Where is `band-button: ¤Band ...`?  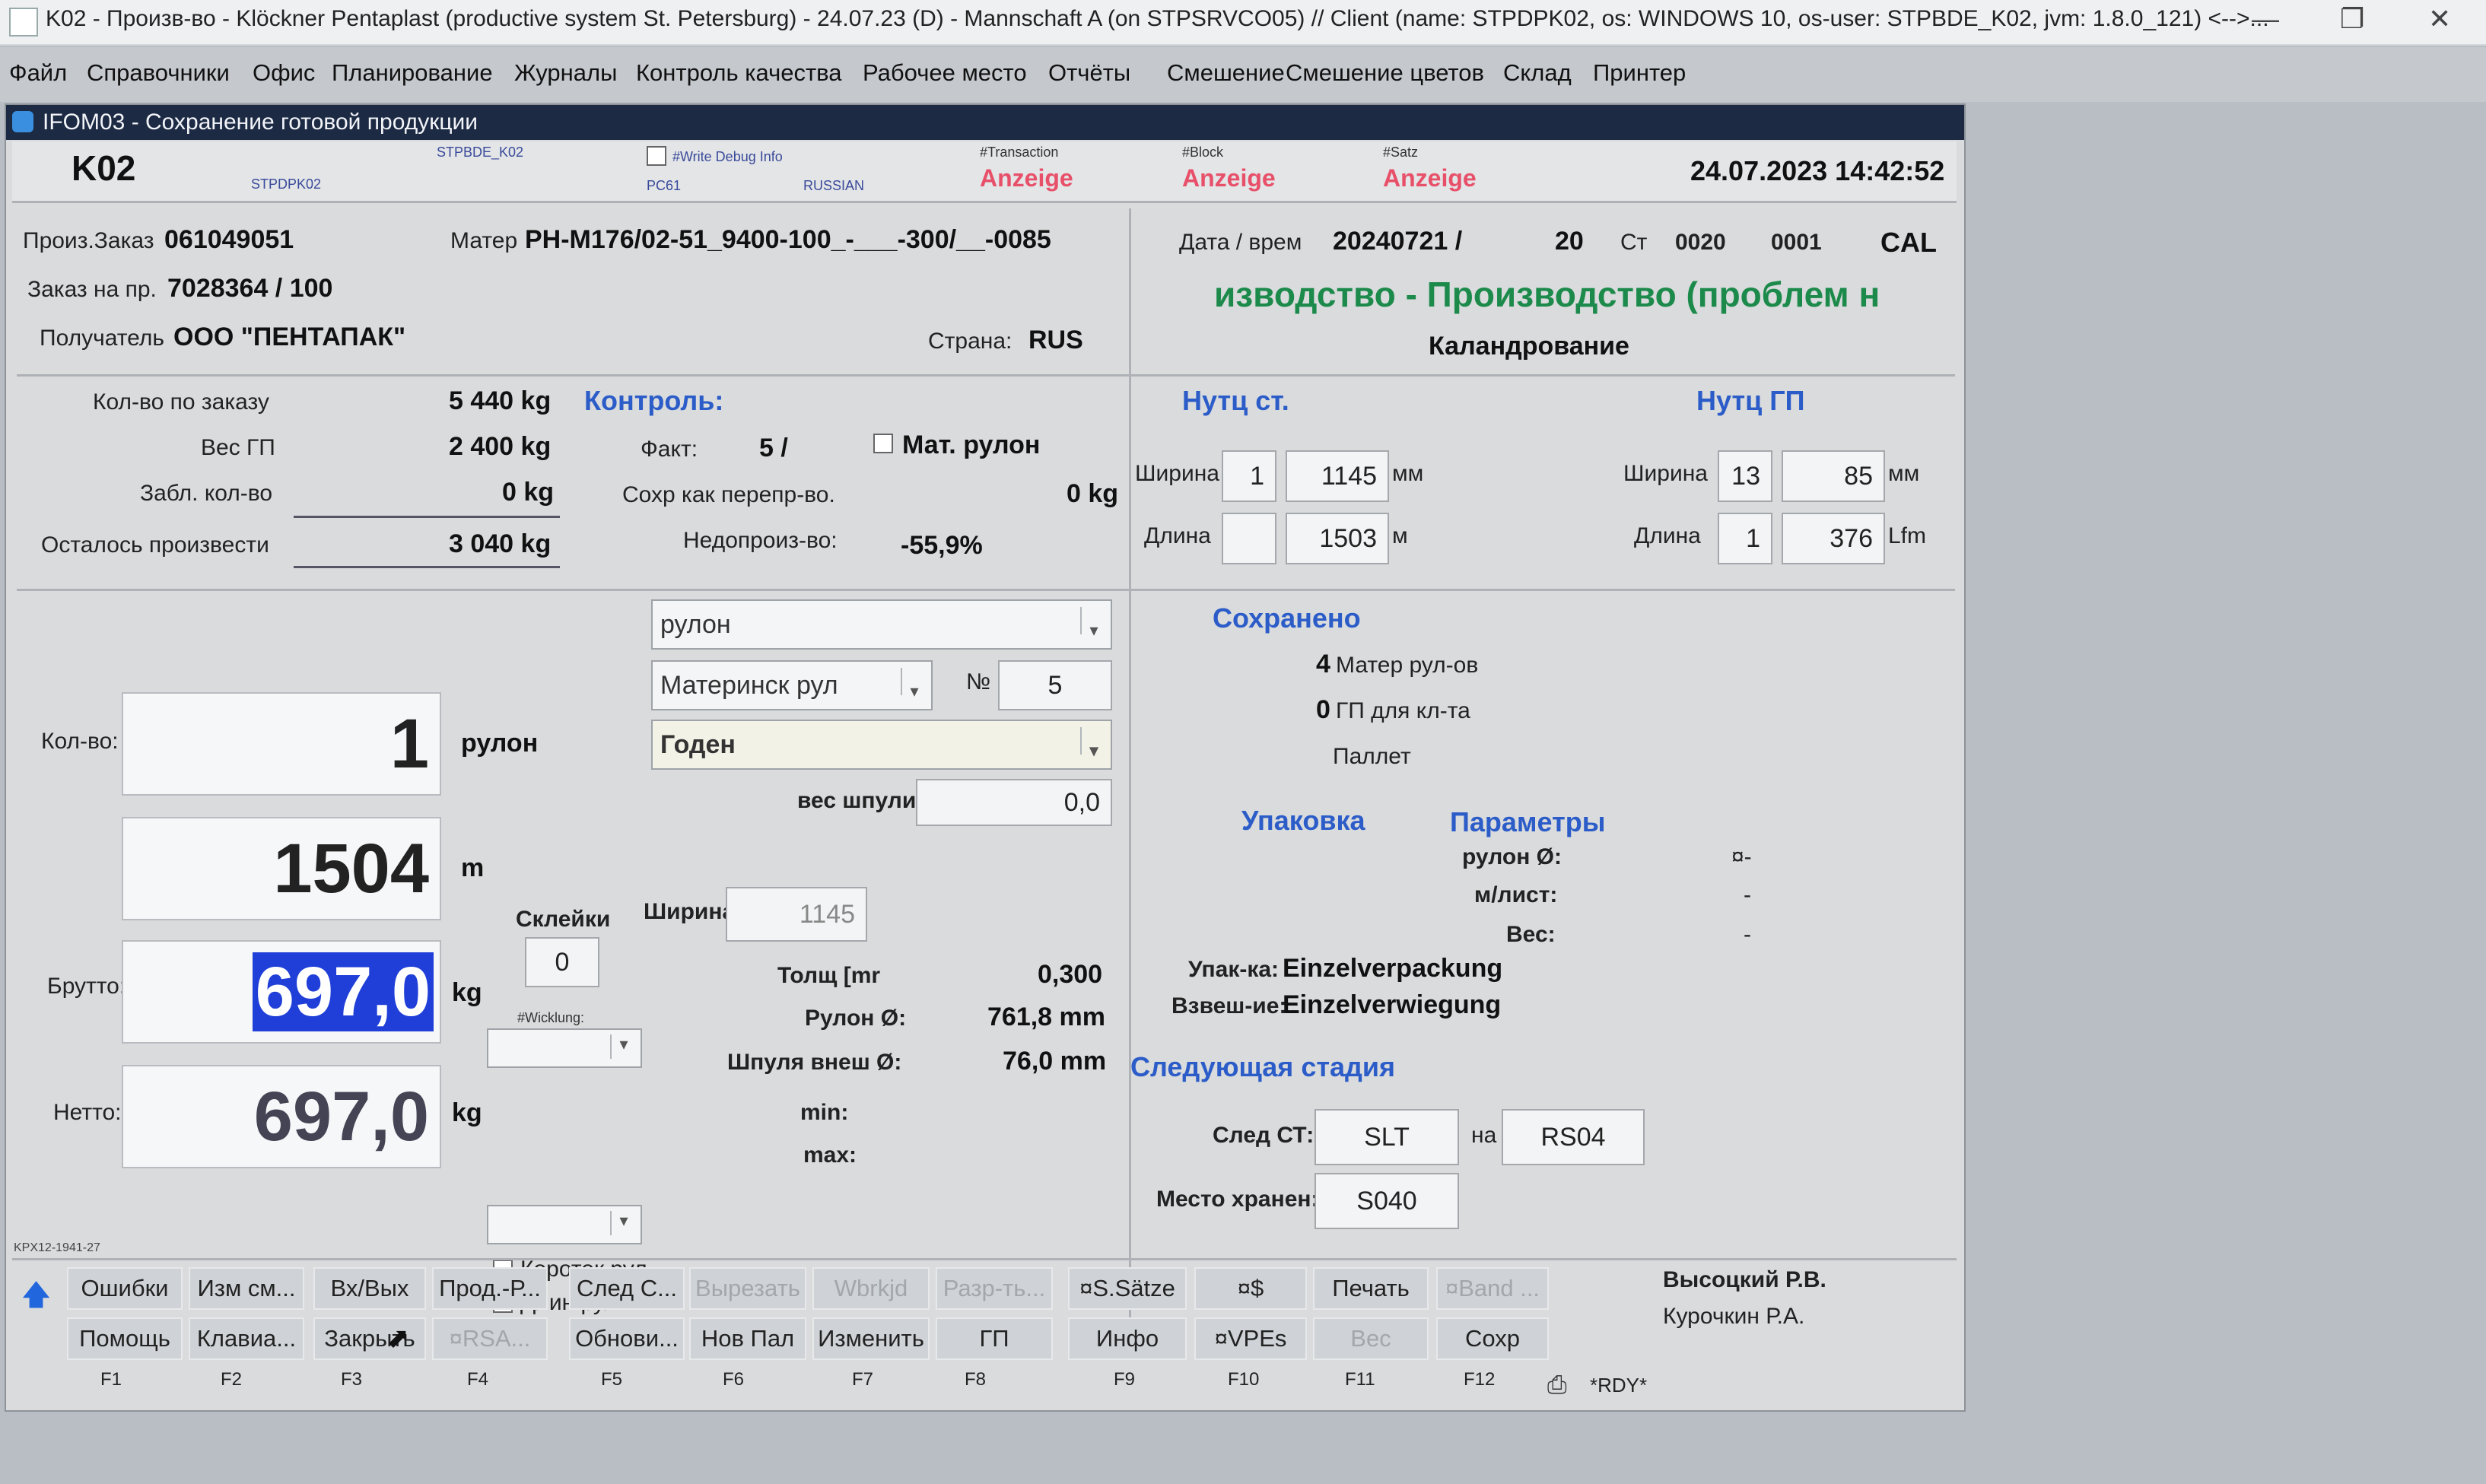
band-button: ¤Band ... is located at coordinates (1492, 1288).